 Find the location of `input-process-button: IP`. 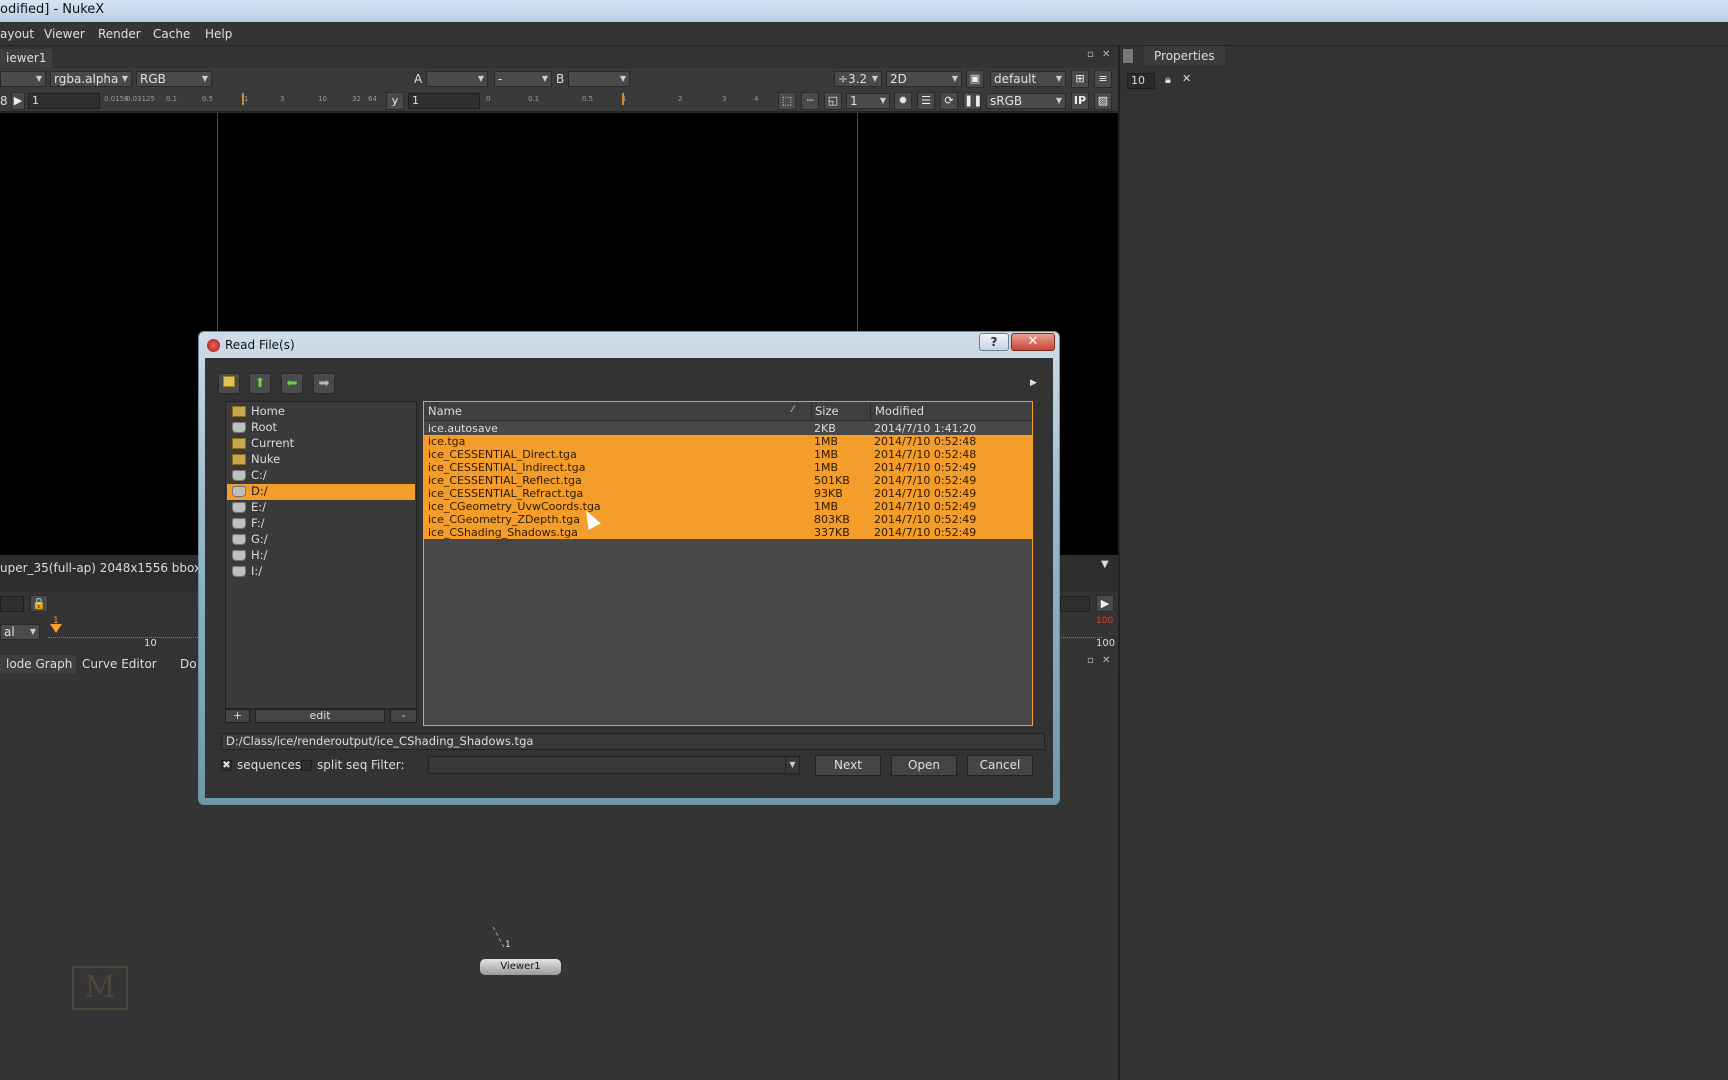

input-process-button: IP is located at coordinates (1080, 101).